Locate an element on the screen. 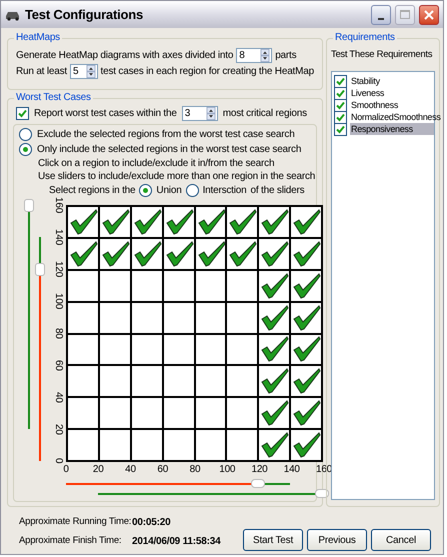  list-item: Smoothness is located at coordinates (392, 105).